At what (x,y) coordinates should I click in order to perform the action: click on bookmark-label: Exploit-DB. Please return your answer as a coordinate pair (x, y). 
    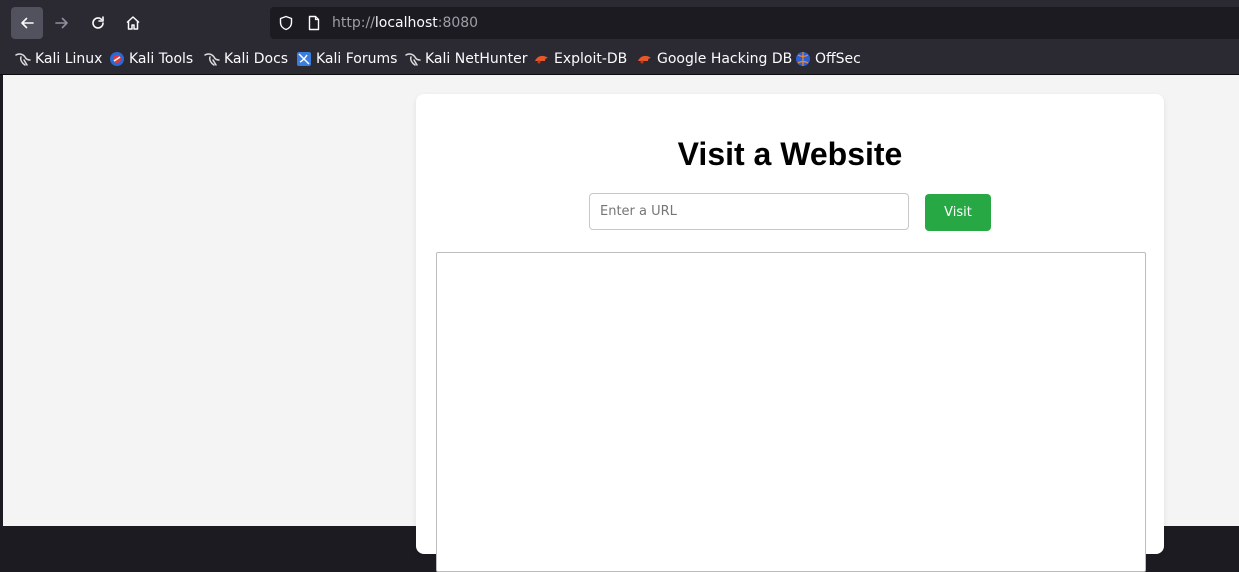
    Looking at the image, I should click on (591, 59).